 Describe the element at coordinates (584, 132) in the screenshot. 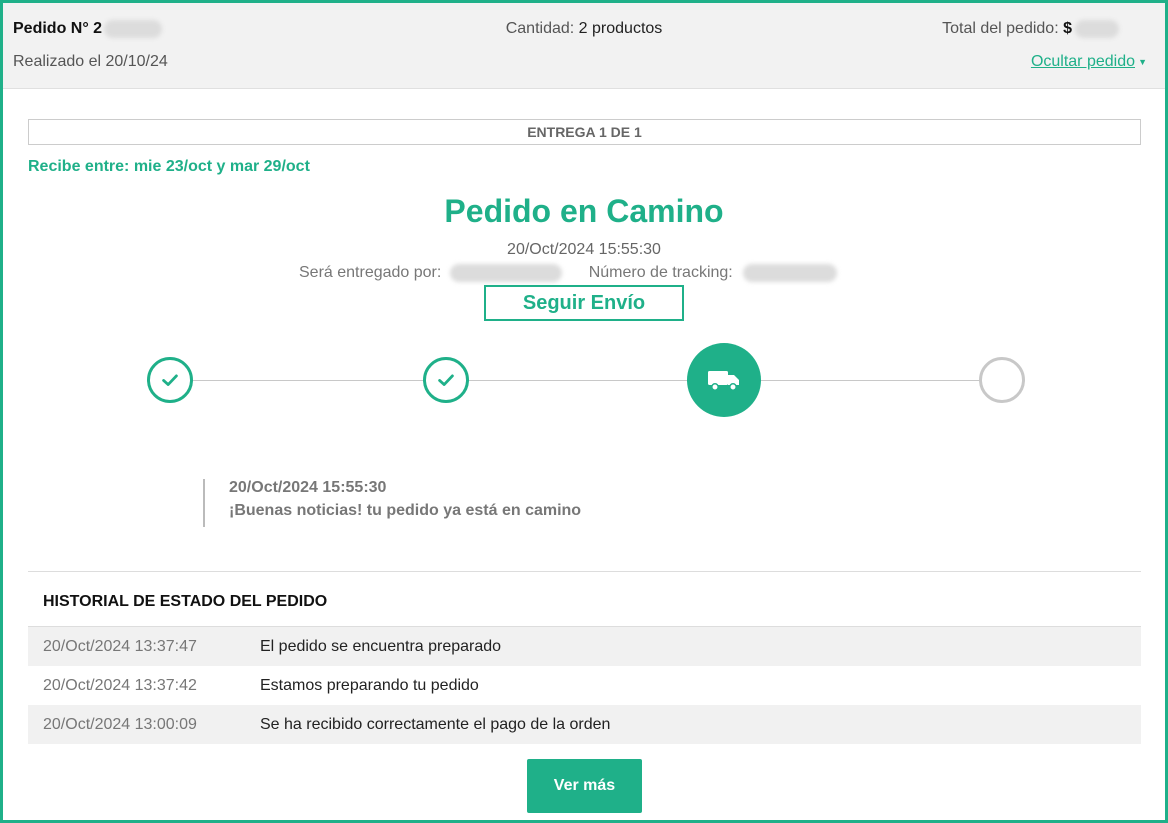

I see `delivery-heading: ENTREGA 1 DE 1` at that location.